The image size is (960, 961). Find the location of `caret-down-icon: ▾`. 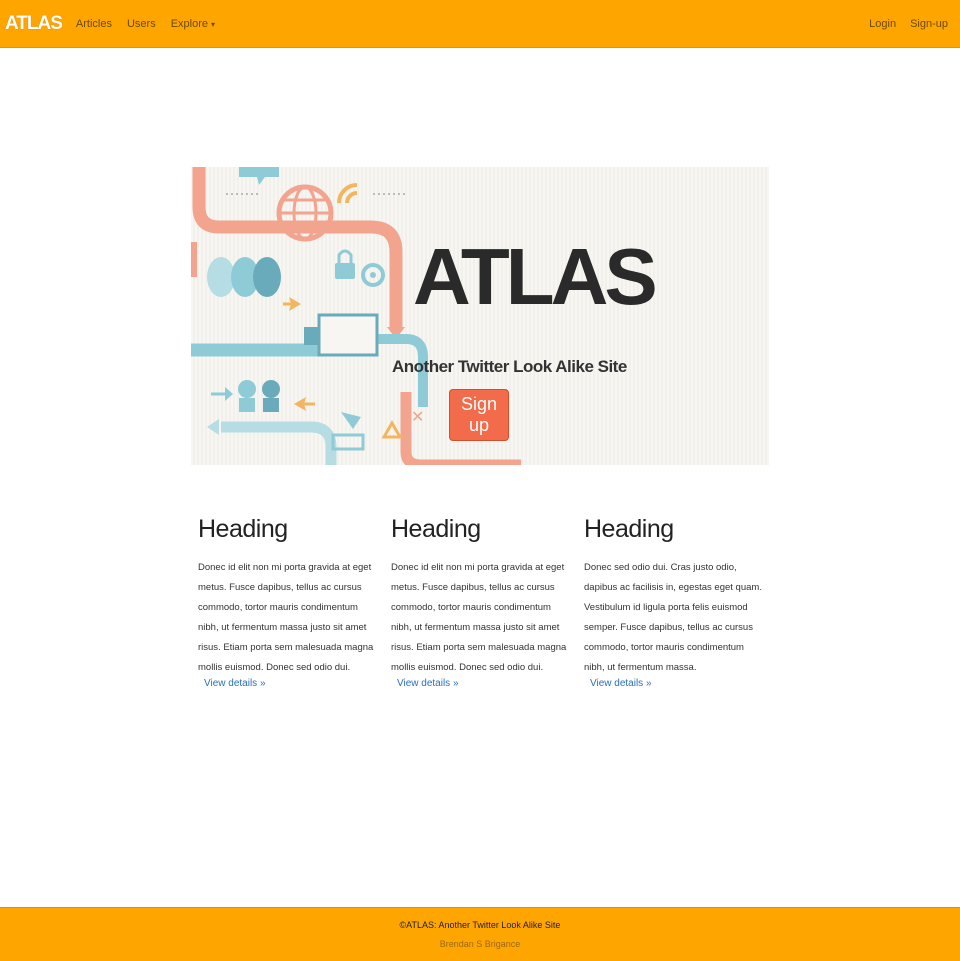

caret-down-icon: ▾ is located at coordinates (213, 24).